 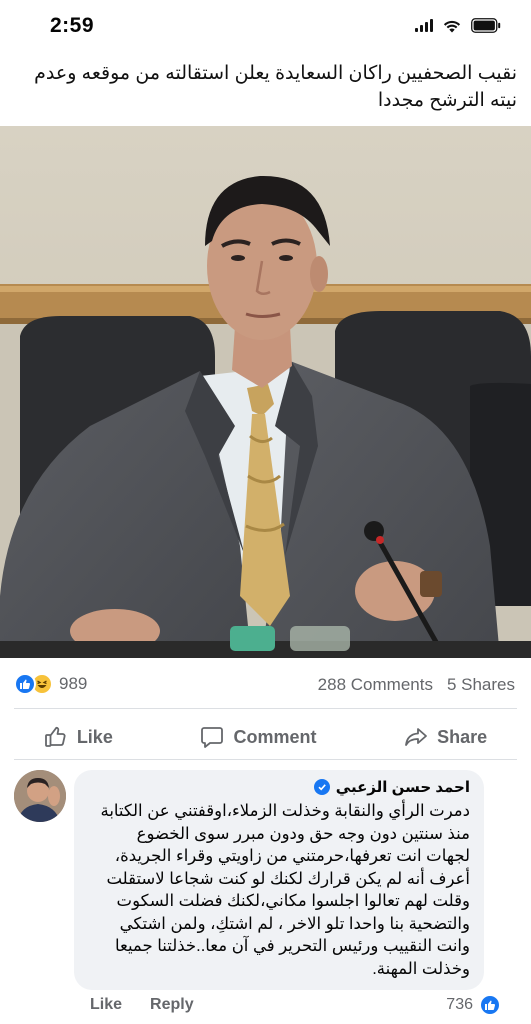 I want to click on status-icons, so click(x=458, y=25).